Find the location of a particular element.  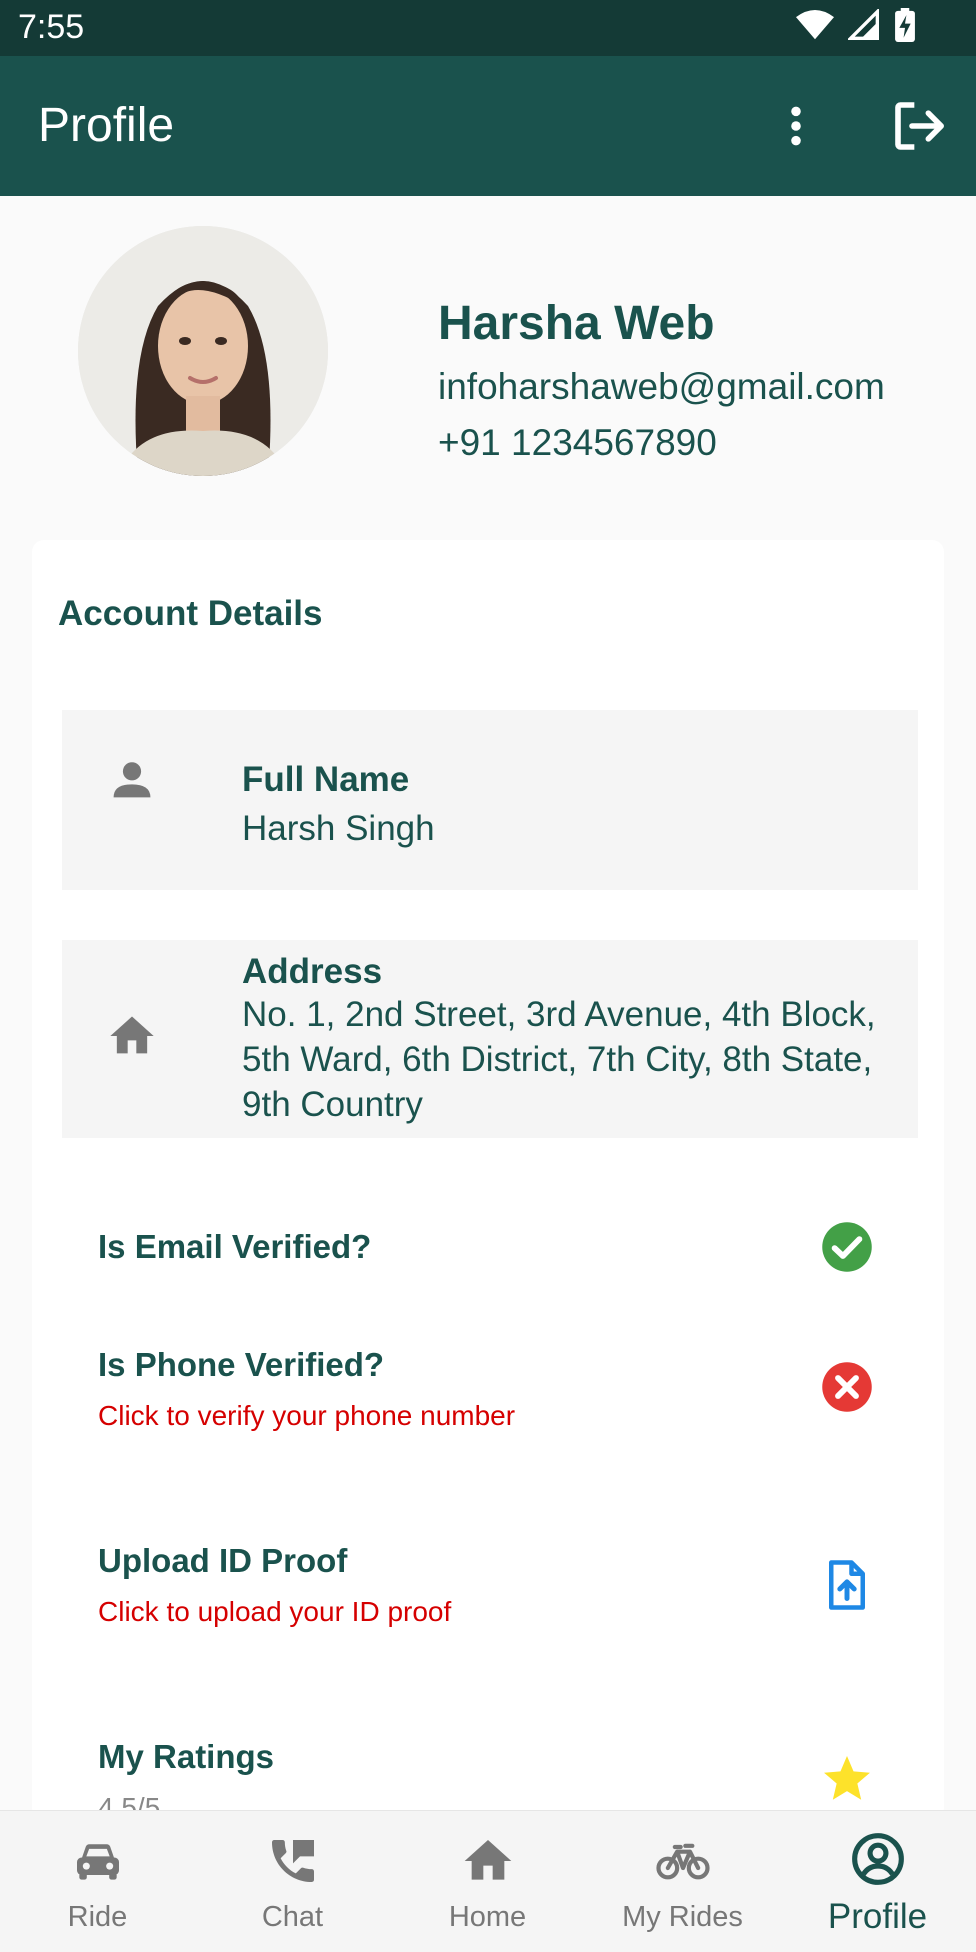

avatar is located at coordinates (203, 351).